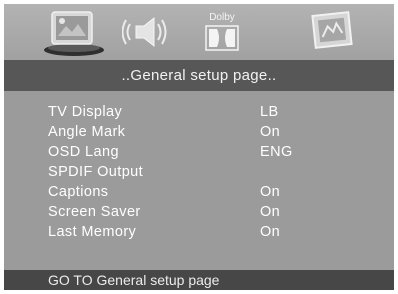  What do you see at coordinates (83, 152) in the screenshot?
I see `menu-item-label: OSD Lang` at bounding box center [83, 152].